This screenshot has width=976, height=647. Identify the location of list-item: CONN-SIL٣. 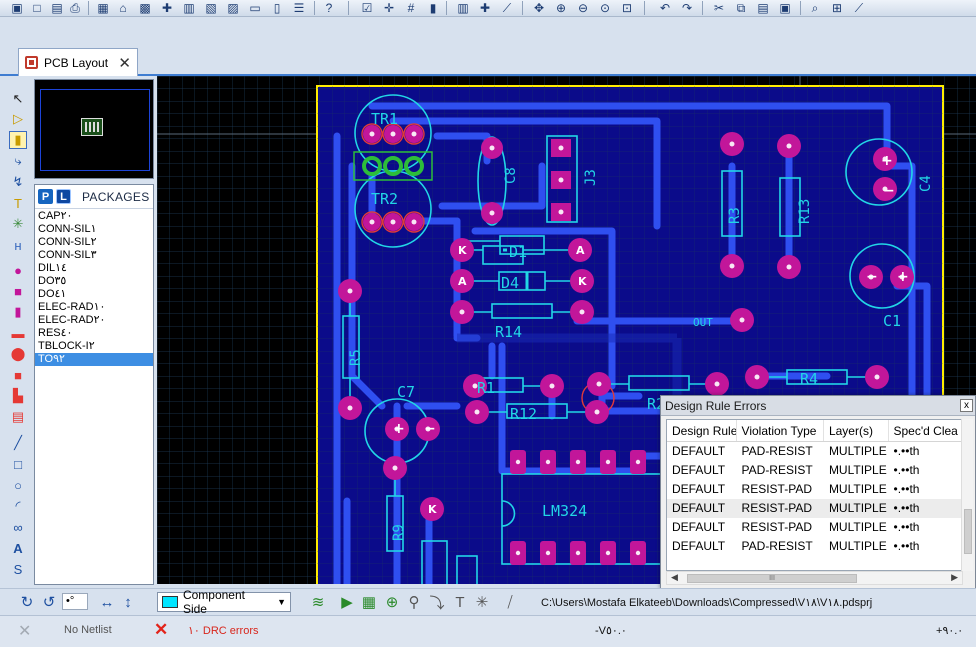
(94, 255).